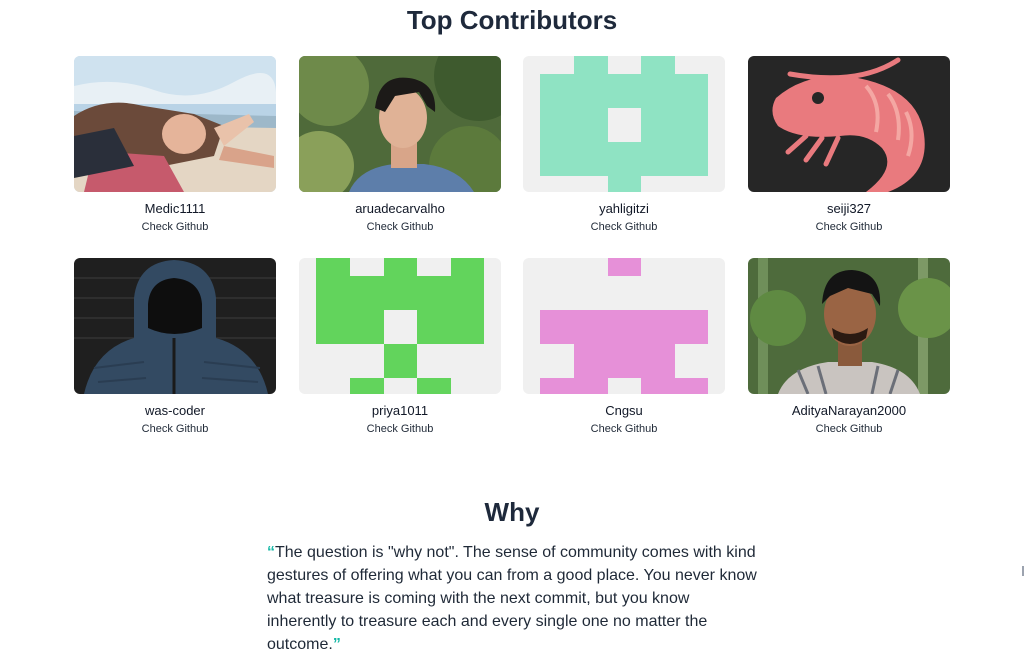  Describe the element at coordinates (512, 512) in the screenshot. I see `why-title: Why` at that location.